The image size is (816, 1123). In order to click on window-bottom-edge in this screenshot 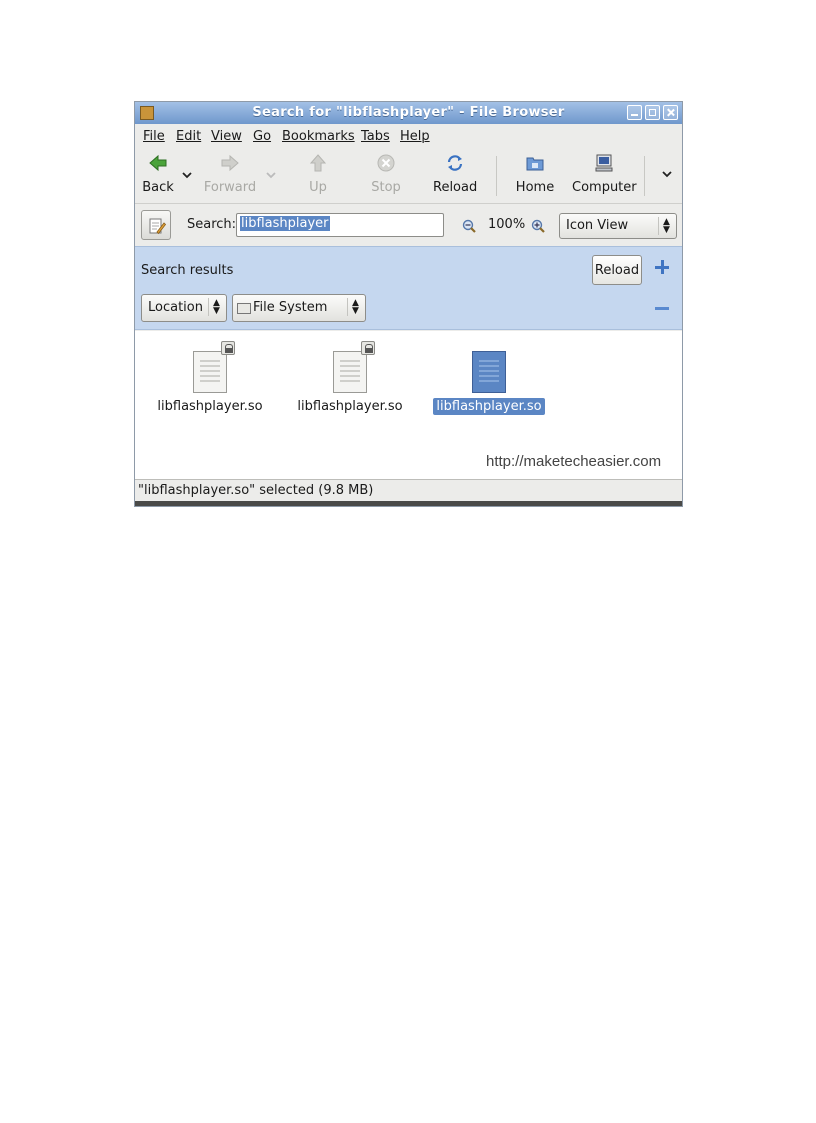, I will do `click(408, 503)`.